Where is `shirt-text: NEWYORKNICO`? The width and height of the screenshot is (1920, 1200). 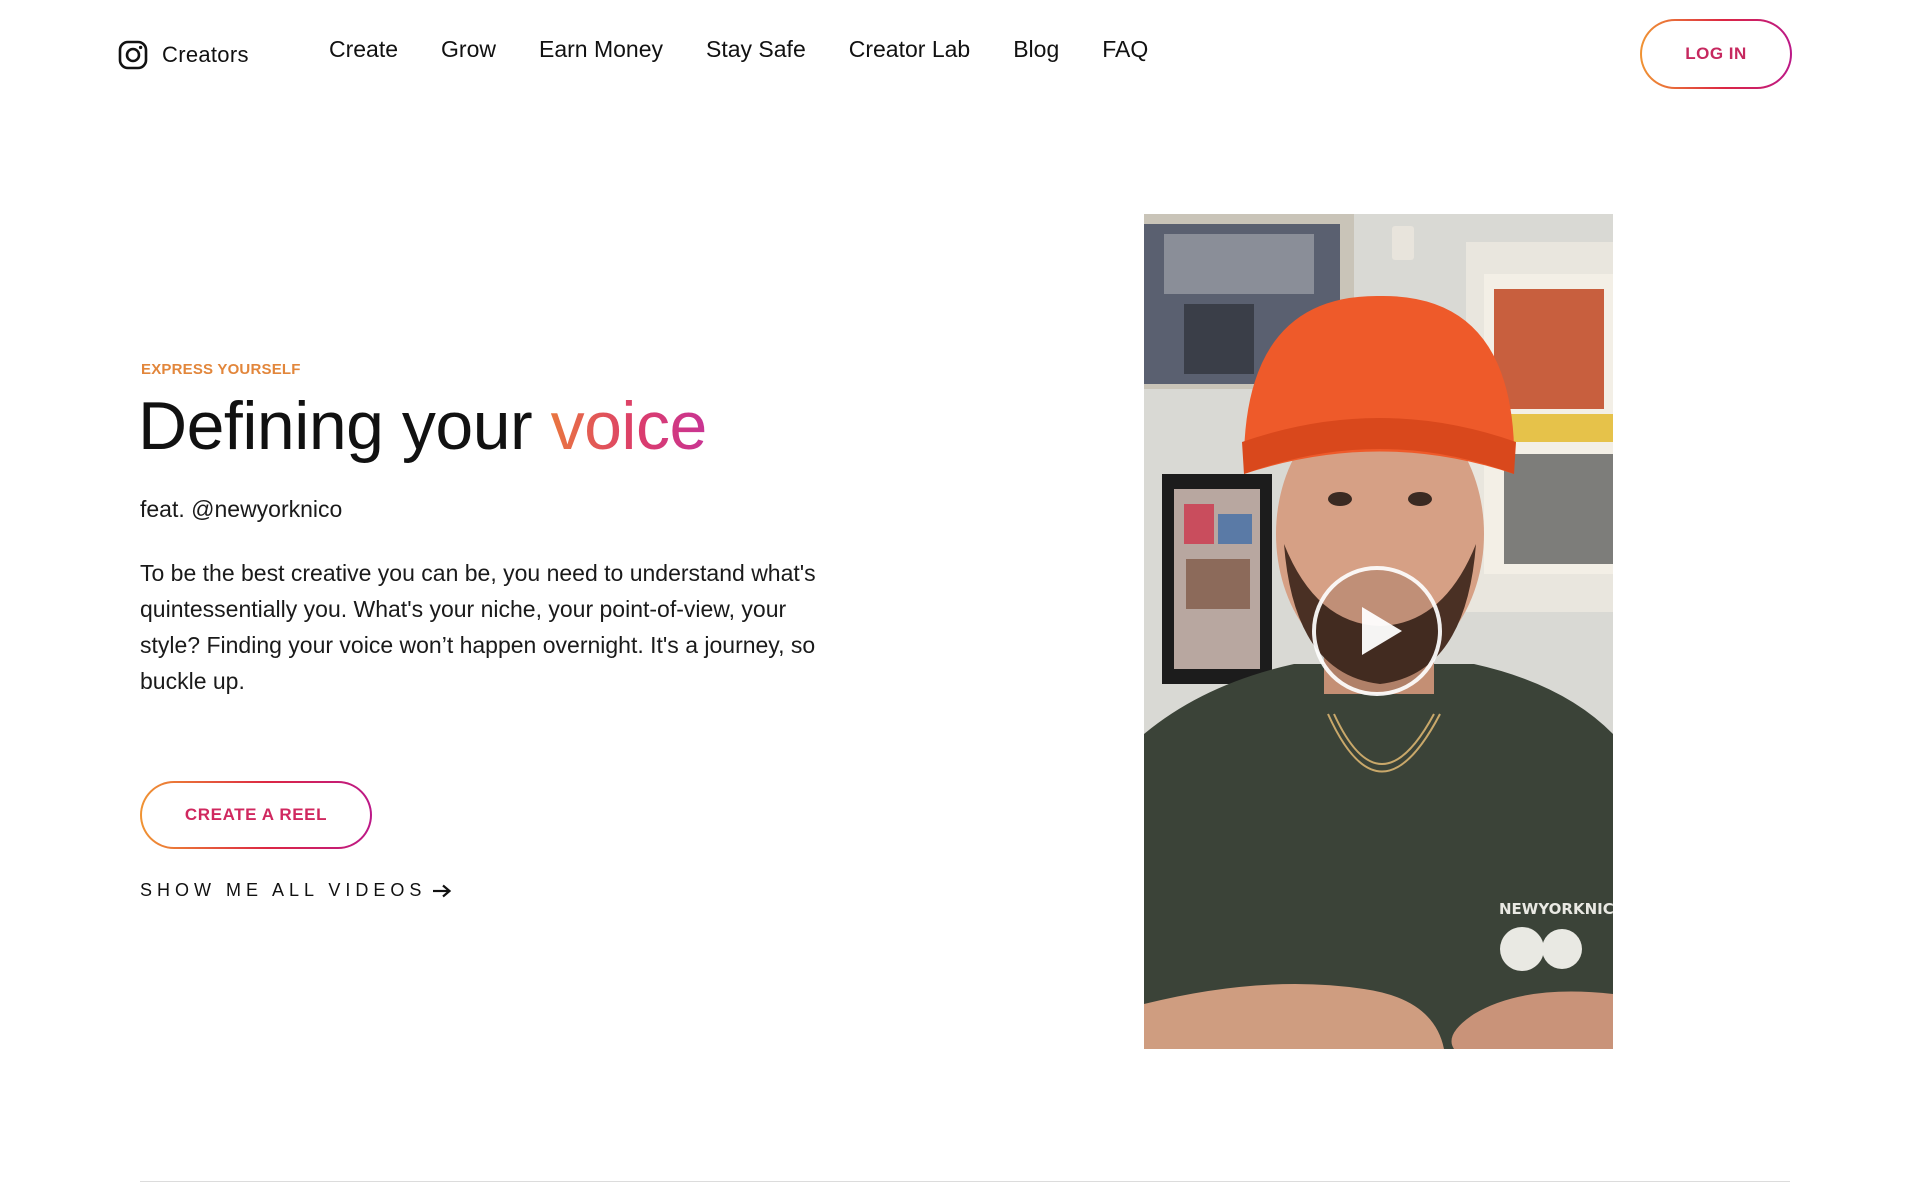 shirt-text: NEWYORKNICO is located at coordinates (1556, 909).